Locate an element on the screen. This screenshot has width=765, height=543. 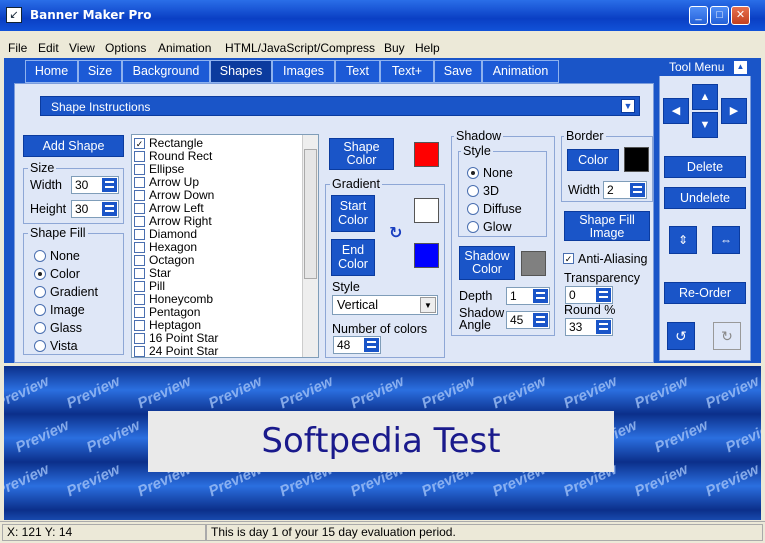
tab-text: Text is located at coordinates (357, 71).